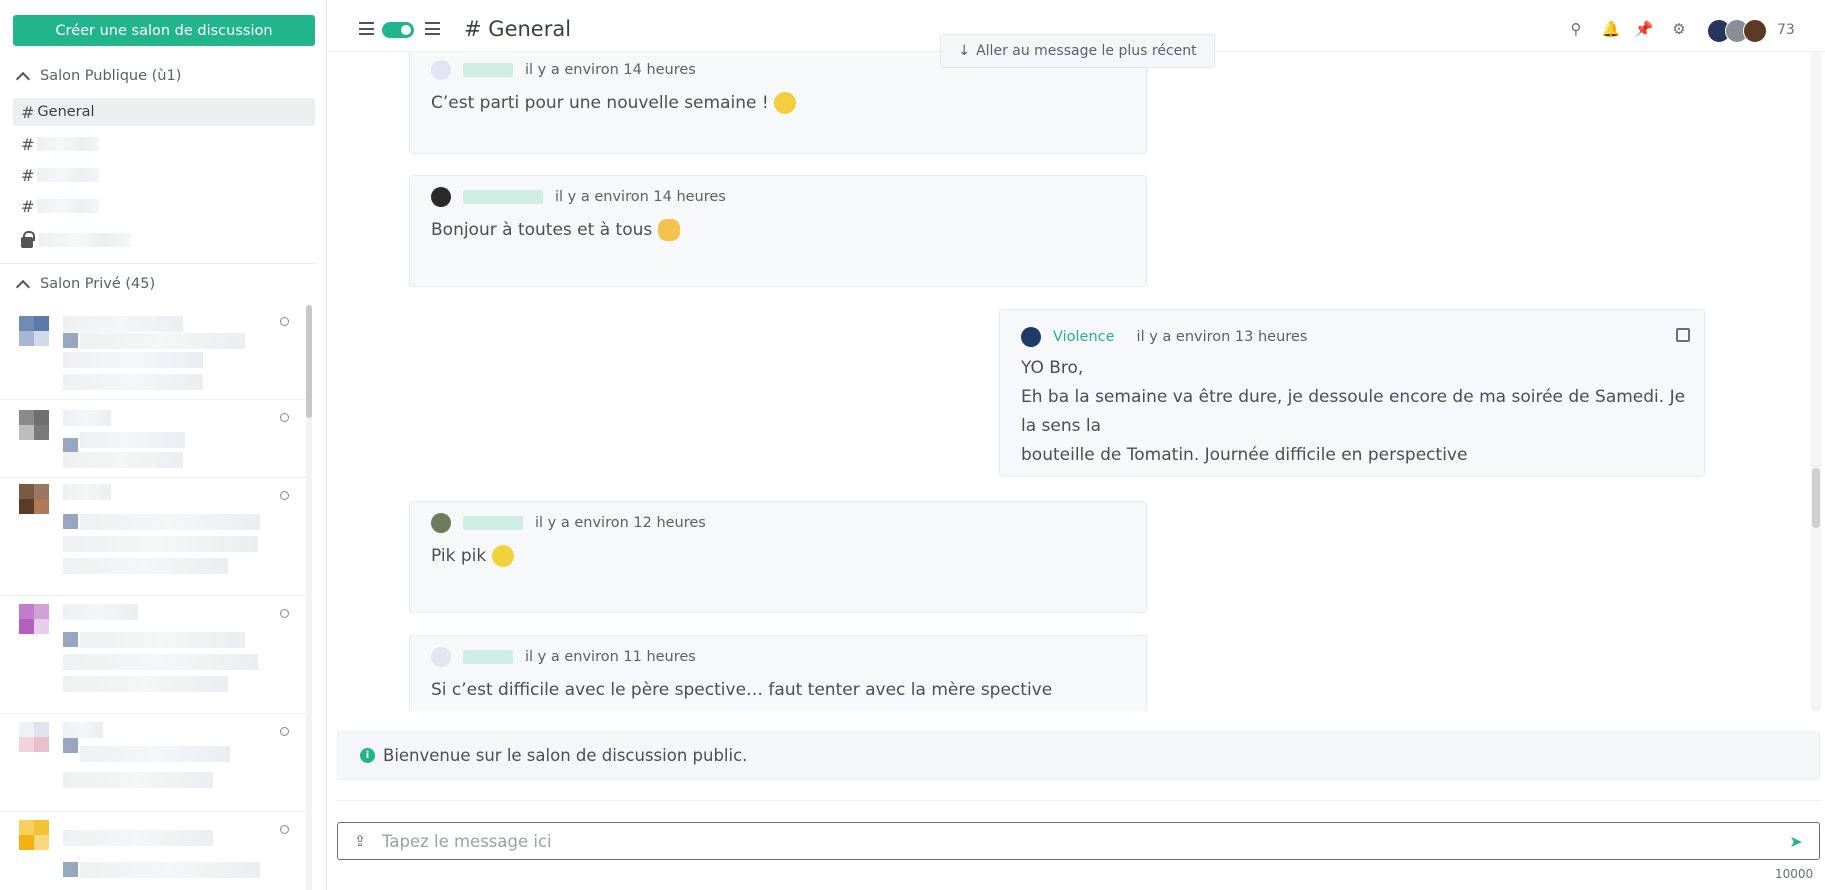 Image resolution: width=1825 pixels, height=890 pixels. I want to click on messages-scroll-thumb, so click(1816, 498).